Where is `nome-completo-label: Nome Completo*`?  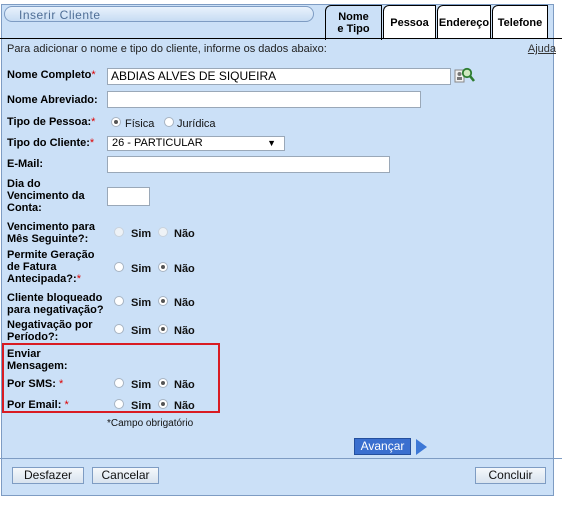 nome-completo-label: Nome Completo* is located at coordinates (51, 75).